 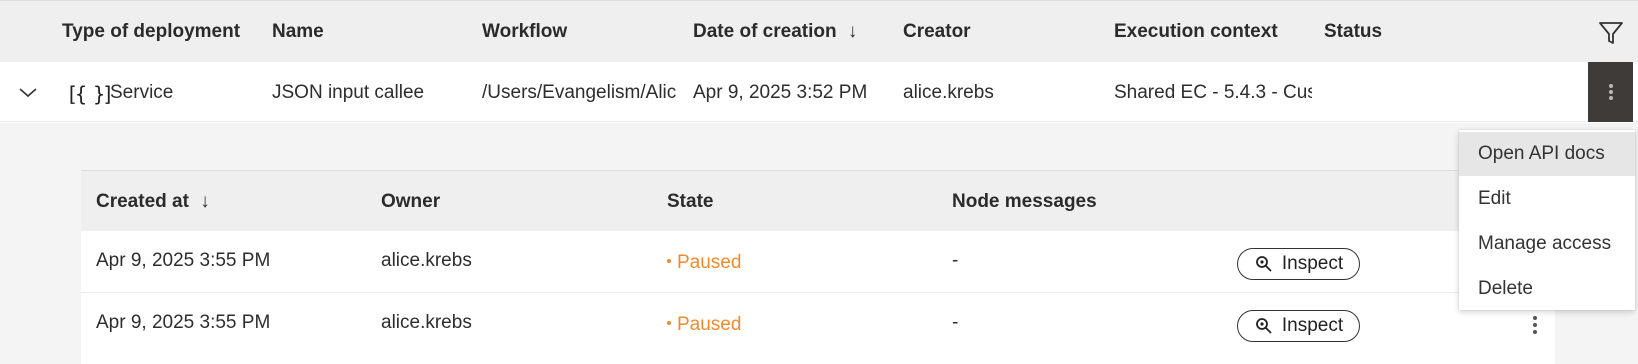 I want to click on menu-item-open-api-docs: Open API docs, so click(x=1547, y=154).